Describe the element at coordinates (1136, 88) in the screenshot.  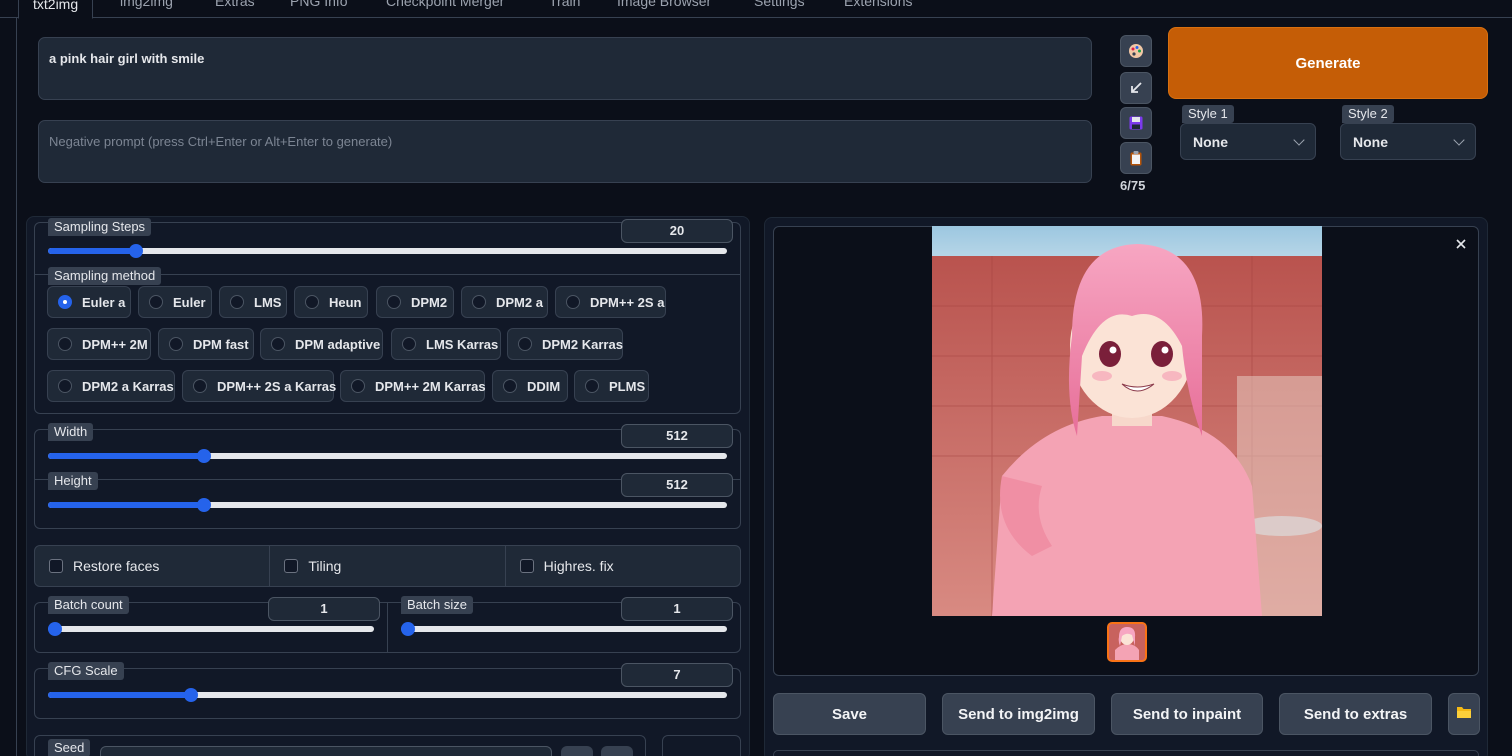
I see `arrow-down-left-icon` at that location.